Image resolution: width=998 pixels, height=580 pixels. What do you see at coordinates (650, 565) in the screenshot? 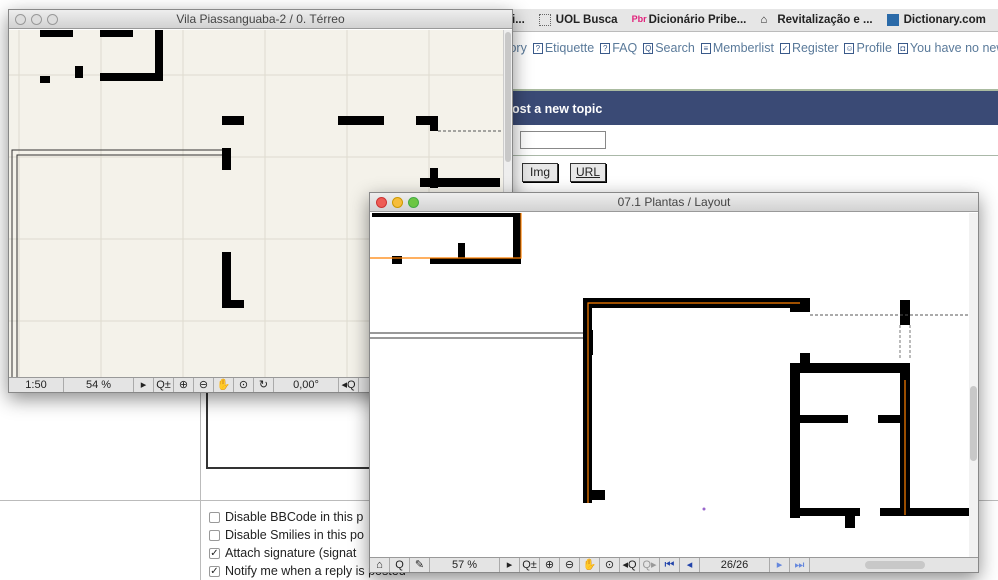
I see `next-zoom-icon: Q▸` at bounding box center [650, 565].